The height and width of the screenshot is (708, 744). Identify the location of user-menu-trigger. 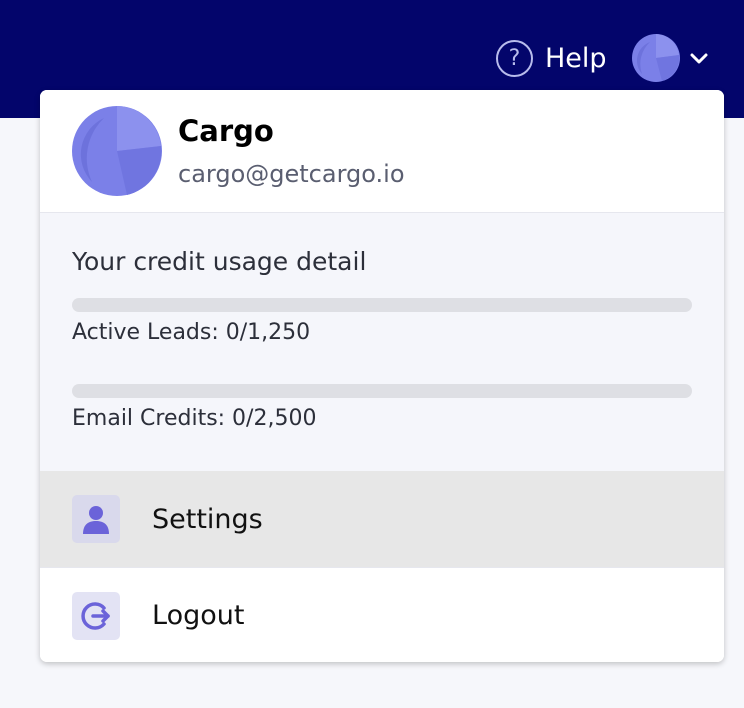
(671, 58).